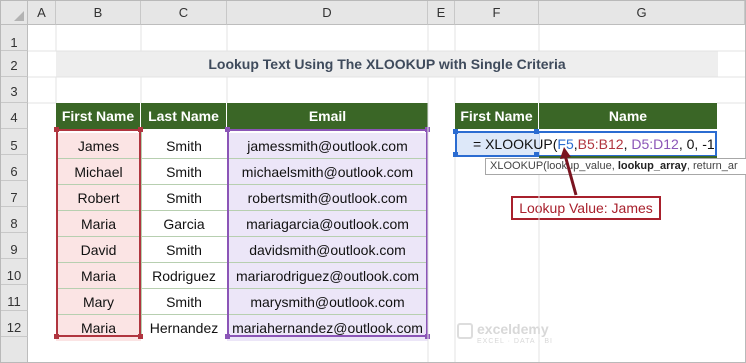 This screenshot has height=363, width=746. I want to click on watermark-logo: exceldemy EXCEL · DATA · BI, so click(517, 336).